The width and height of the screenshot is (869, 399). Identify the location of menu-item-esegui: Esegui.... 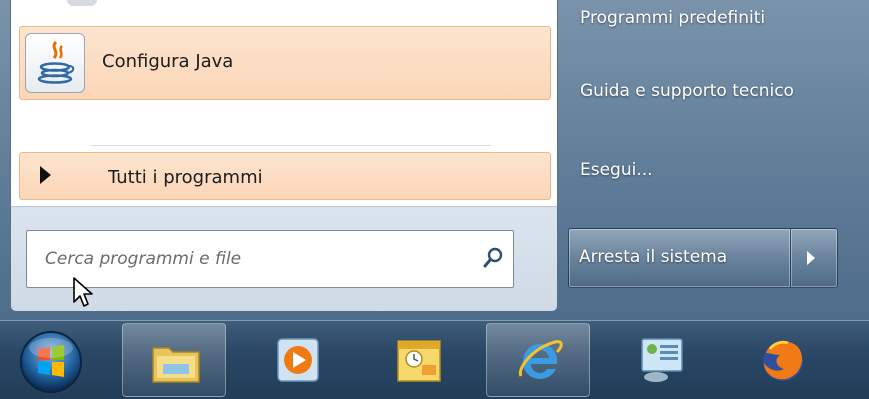
(616, 170).